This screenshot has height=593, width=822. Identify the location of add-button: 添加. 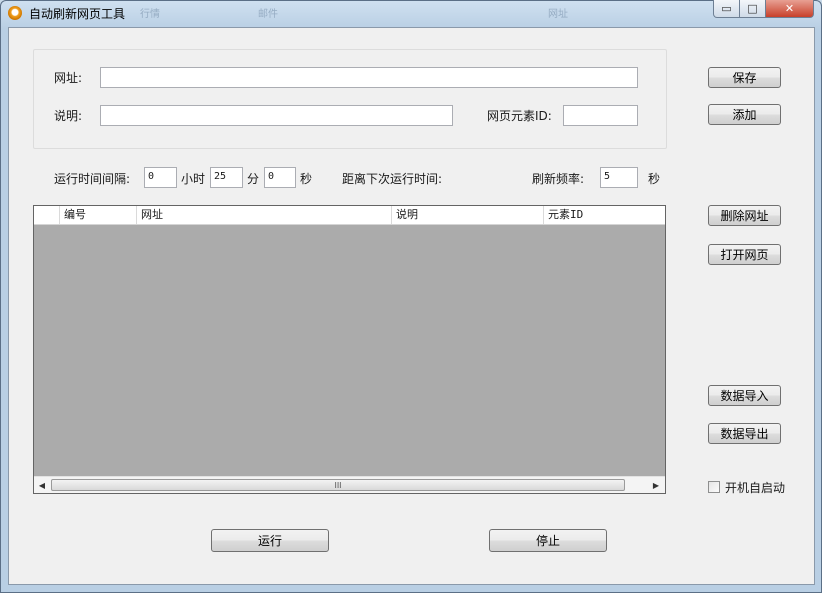
(744, 114).